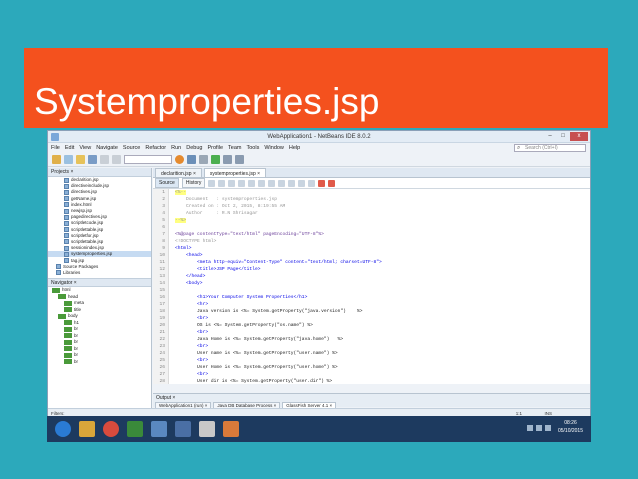 The image size is (638, 479). Describe the element at coordinates (371, 346) in the screenshot. I see `code-line: 23 <br>` at that location.